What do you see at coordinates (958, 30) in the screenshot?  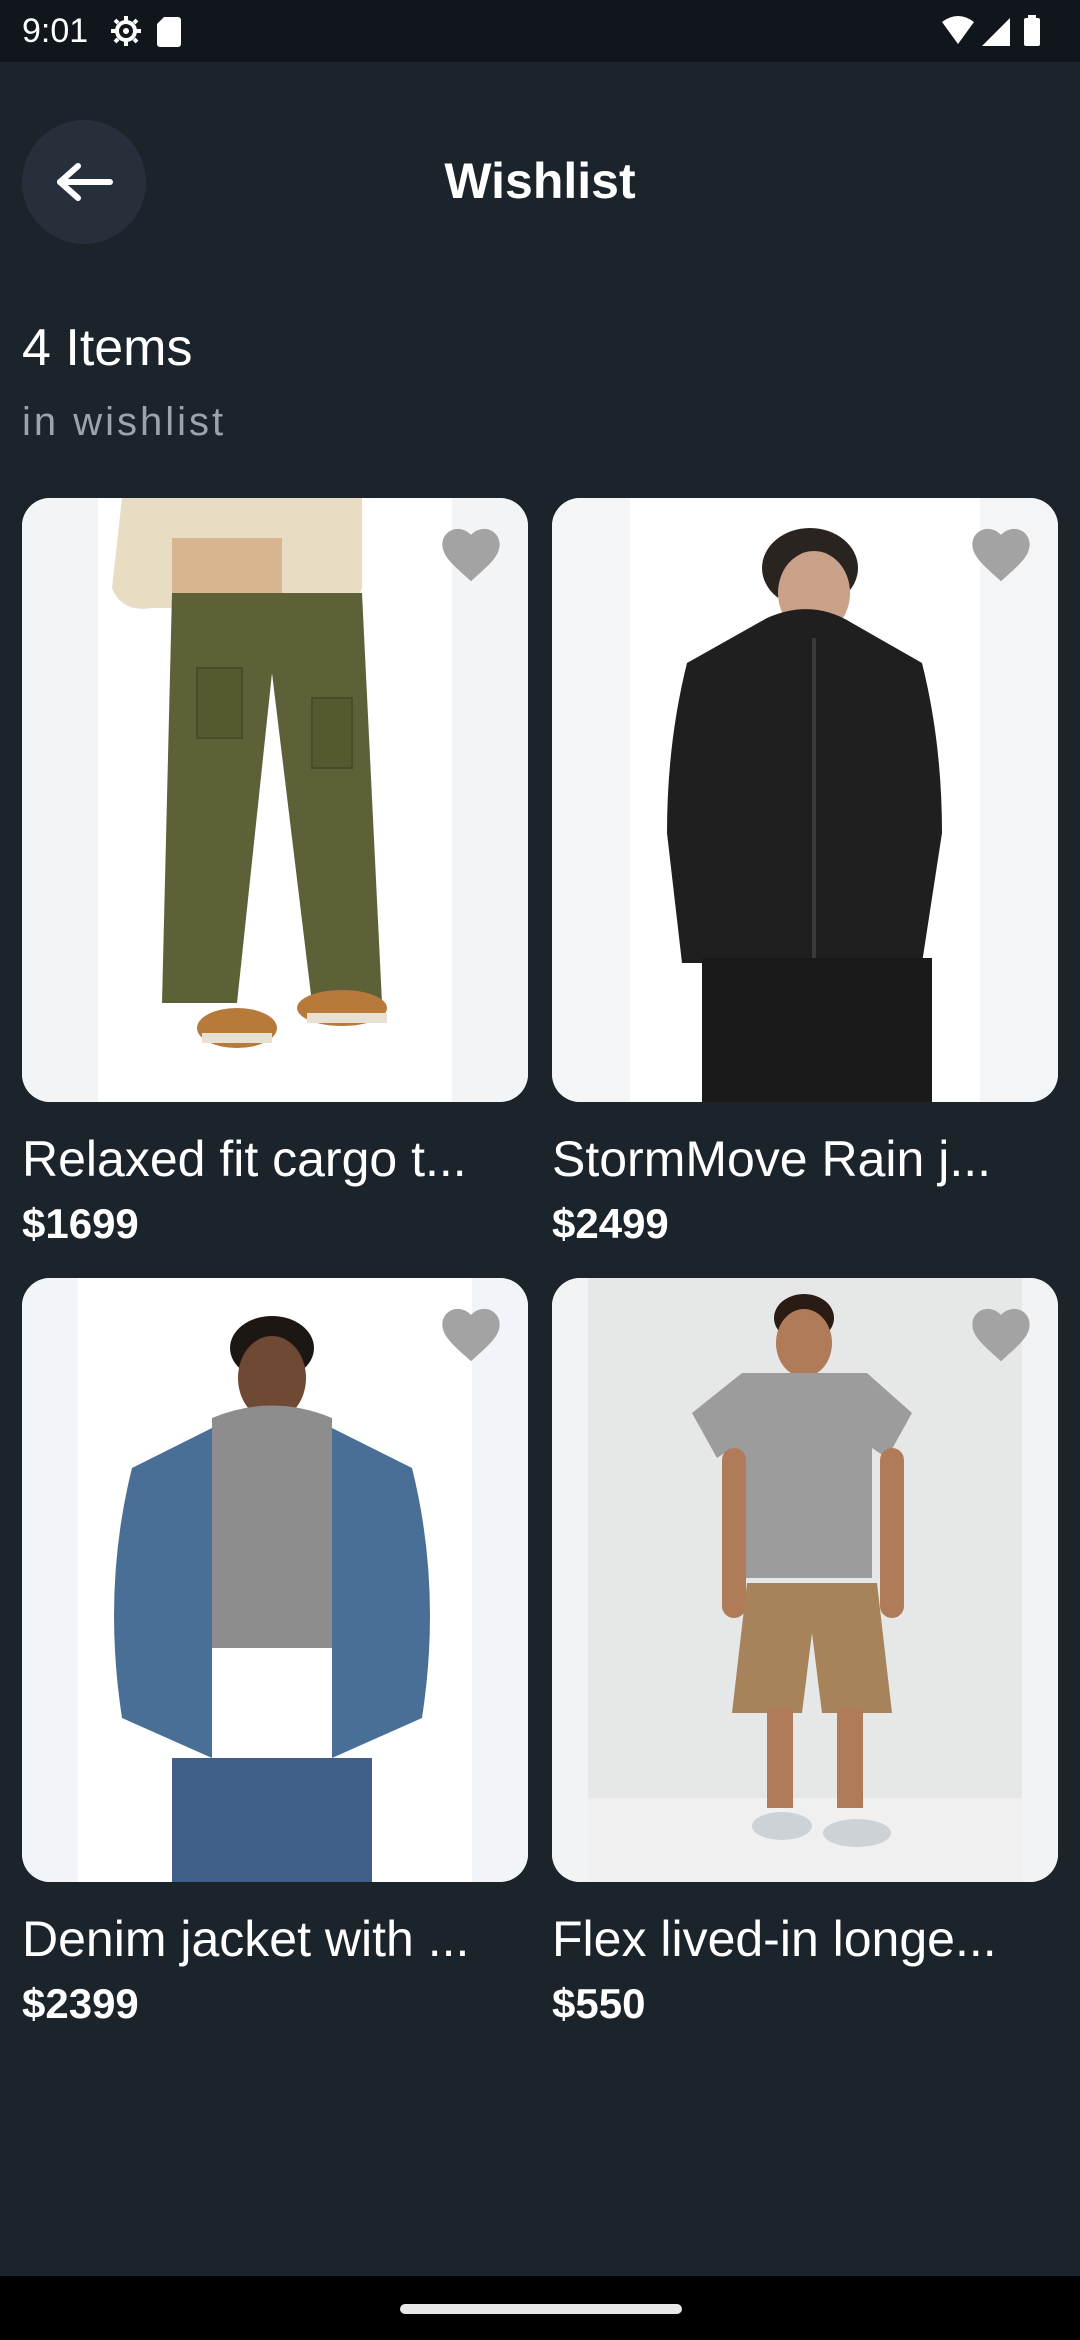 I see `wifi-icon` at bounding box center [958, 30].